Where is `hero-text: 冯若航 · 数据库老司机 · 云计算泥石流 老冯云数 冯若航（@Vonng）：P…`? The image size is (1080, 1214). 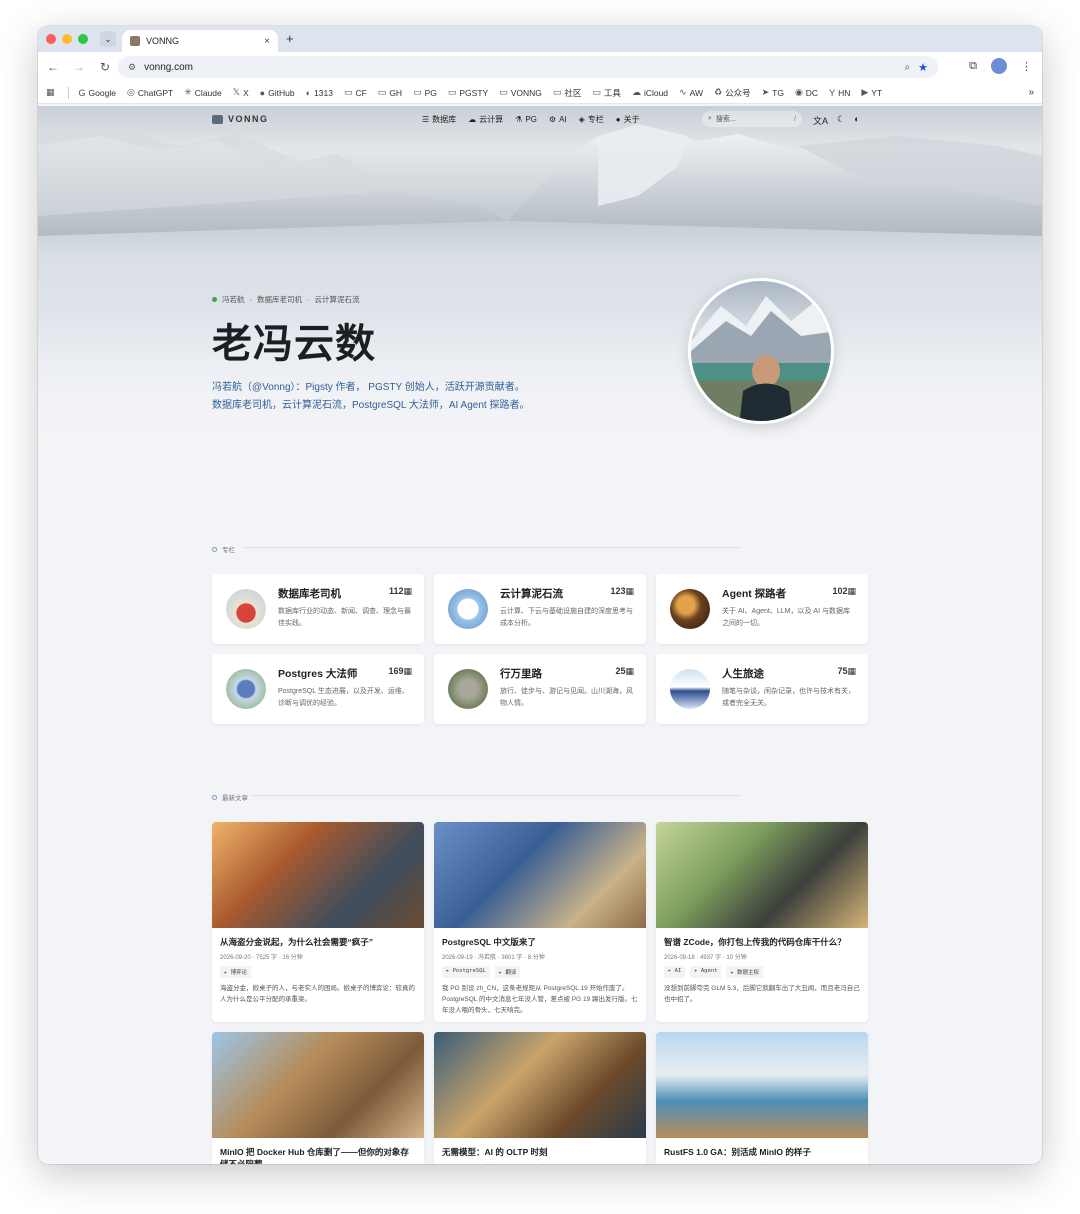
hero-text: 冯若航 · 数据库老司机 · 云计算泥石流 老冯云数 冯若航（@Vonng）：P… is located at coordinates (422, 354).